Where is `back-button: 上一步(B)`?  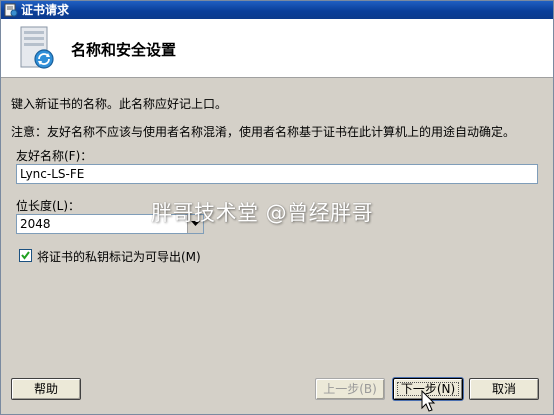 back-button: 上一步(B) is located at coordinates (350, 389).